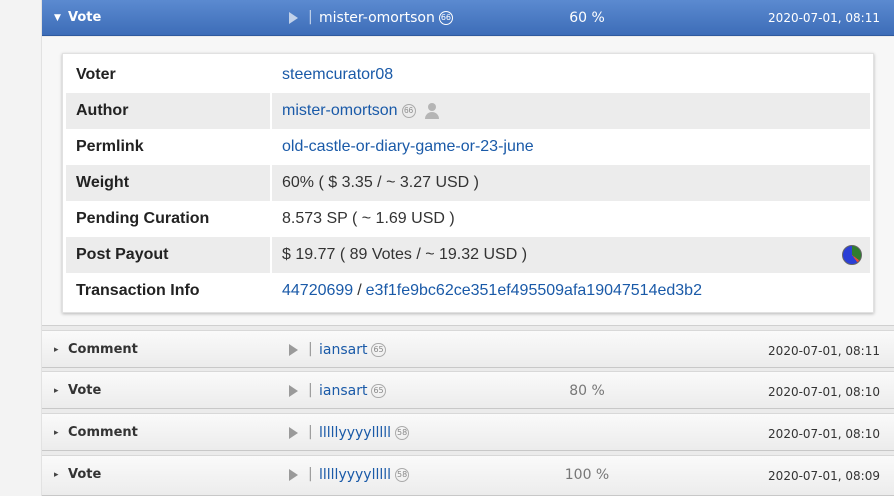  I want to click on reputation-badge: 66, so click(446, 18).